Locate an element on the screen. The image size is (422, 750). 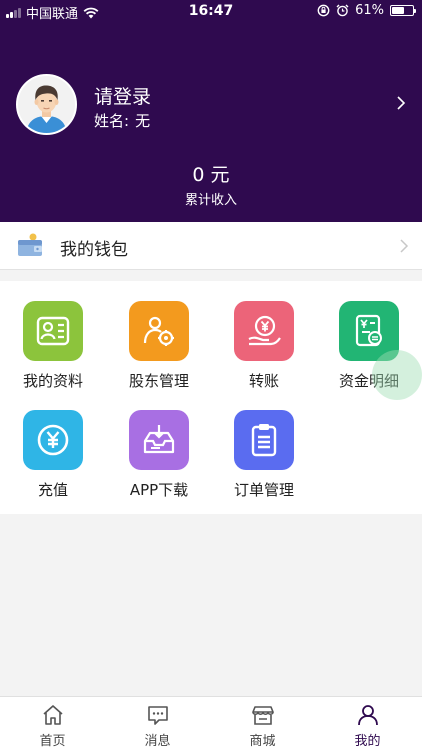
floating-touch-button is located at coordinates (397, 375).